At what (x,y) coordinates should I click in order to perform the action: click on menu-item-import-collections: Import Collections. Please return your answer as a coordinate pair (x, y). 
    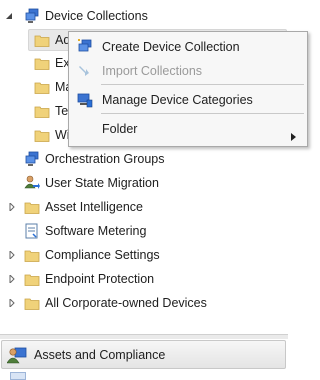
    Looking at the image, I should click on (188, 71).